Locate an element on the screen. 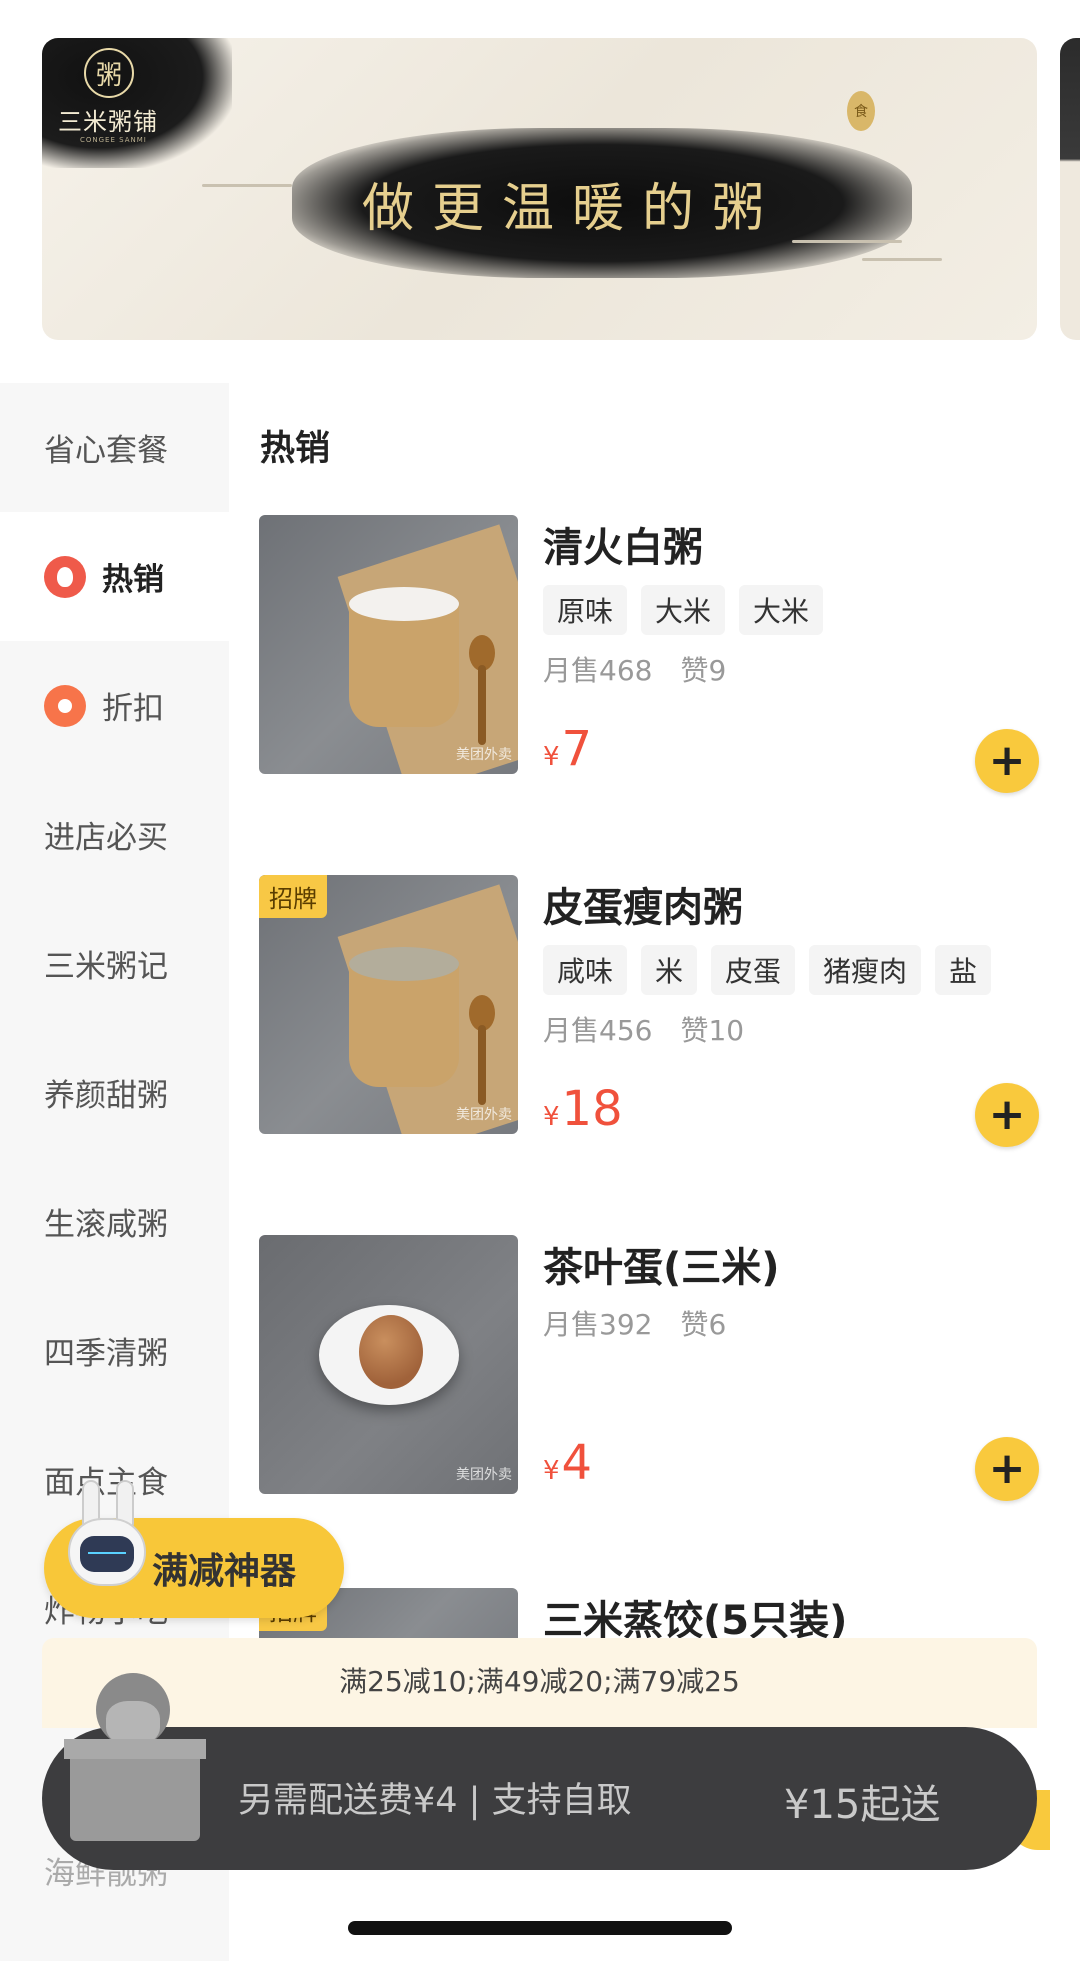  sidebar-item-set-meals: 省心套餐 is located at coordinates (114, 447).